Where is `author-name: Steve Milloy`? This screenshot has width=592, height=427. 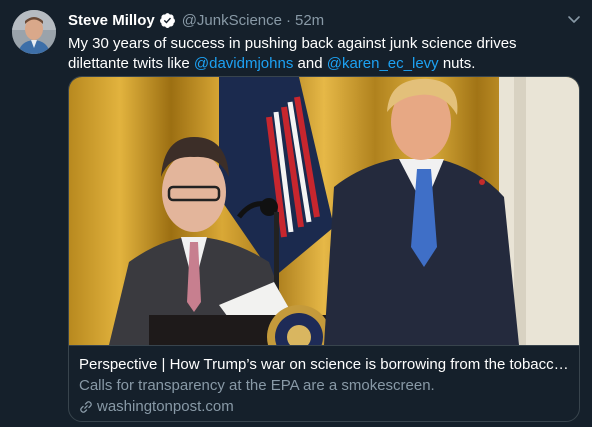 author-name: Steve Milloy is located at coordinates (111, 20).